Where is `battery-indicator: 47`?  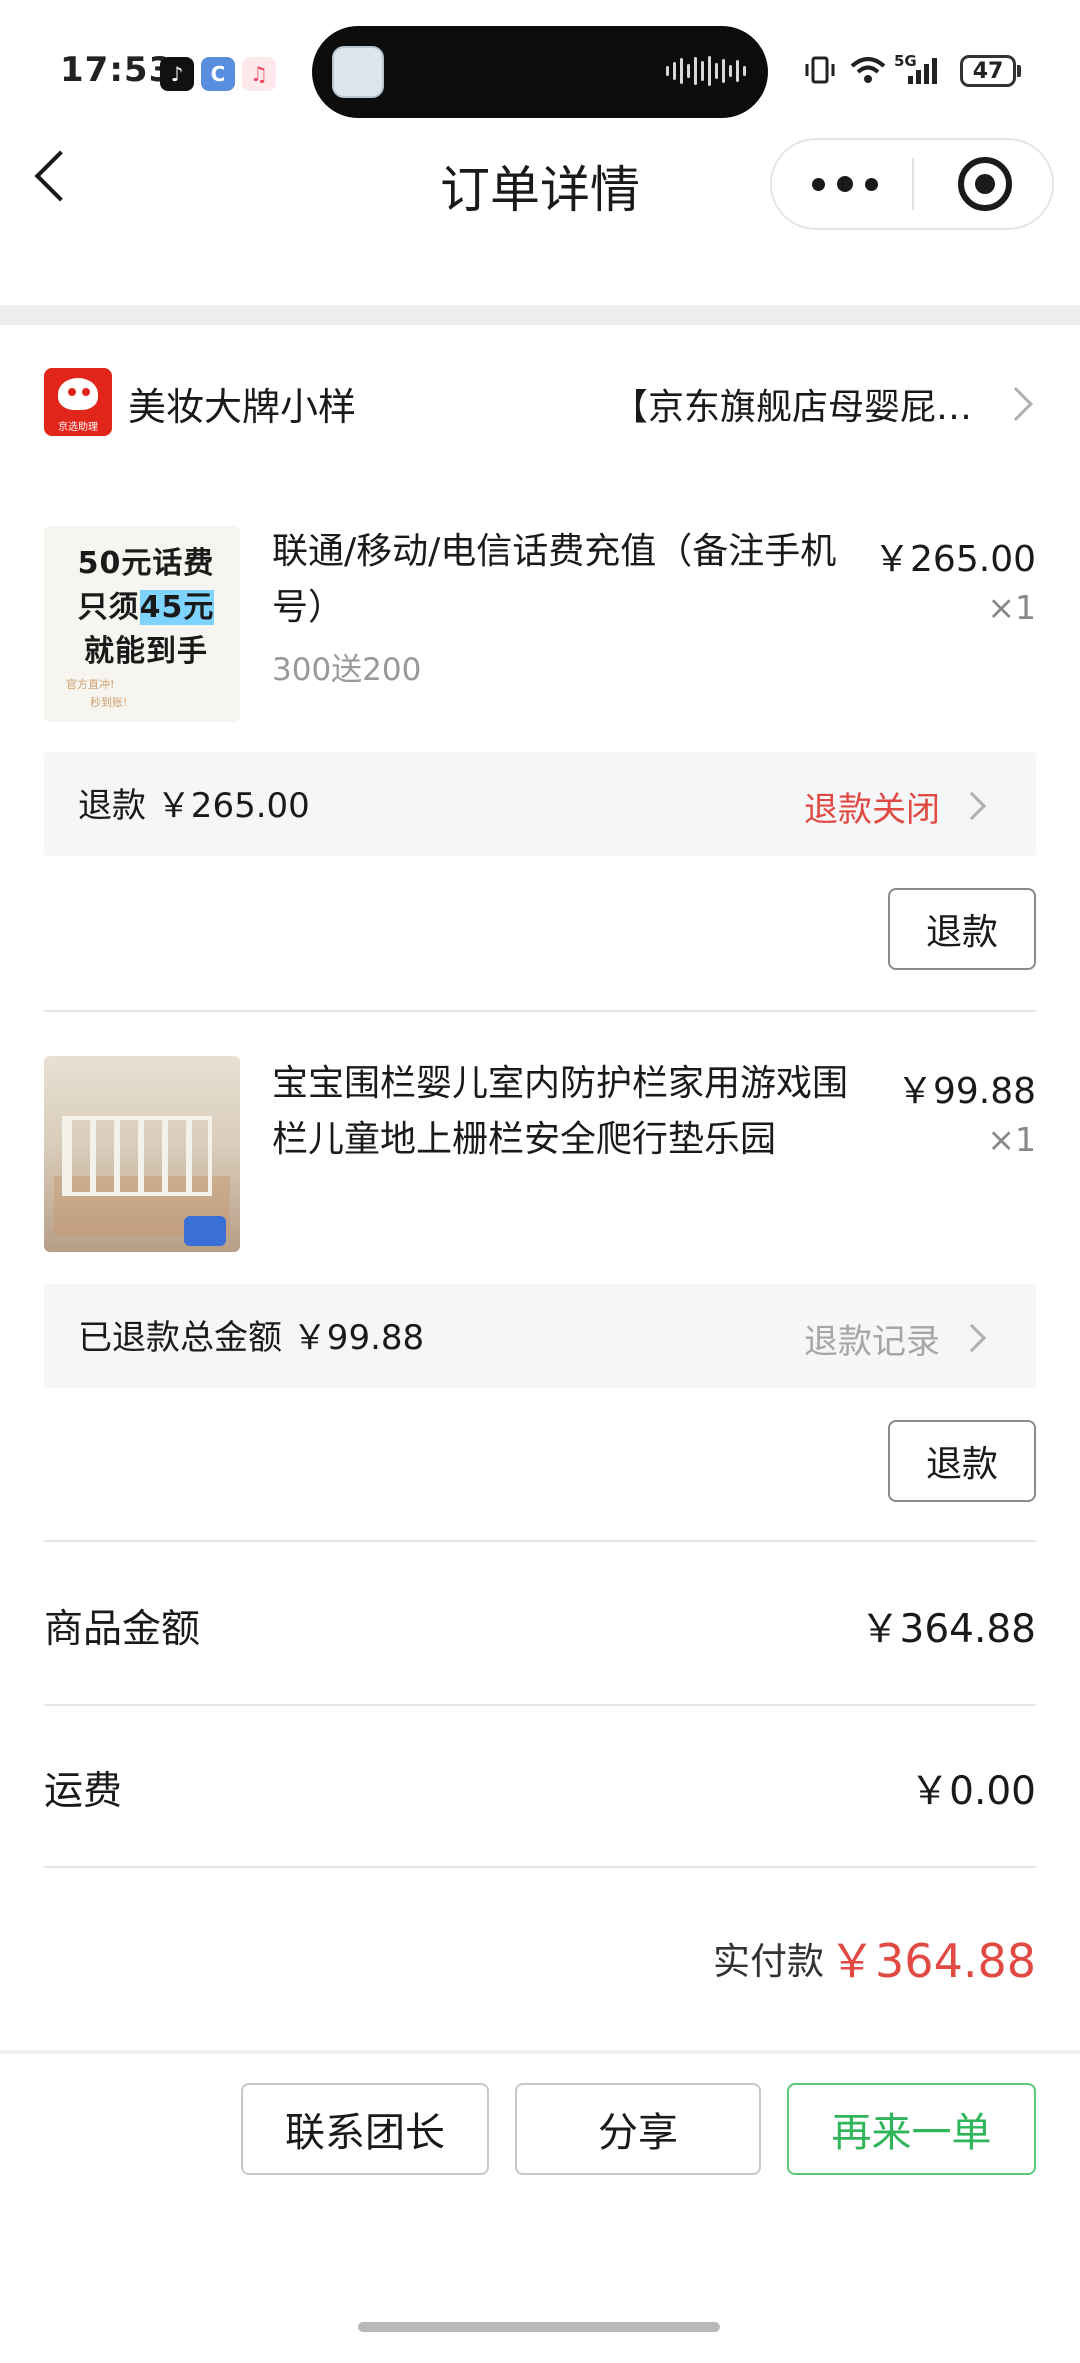
battery-indicator: 47 is located at coordinates (988, 71).